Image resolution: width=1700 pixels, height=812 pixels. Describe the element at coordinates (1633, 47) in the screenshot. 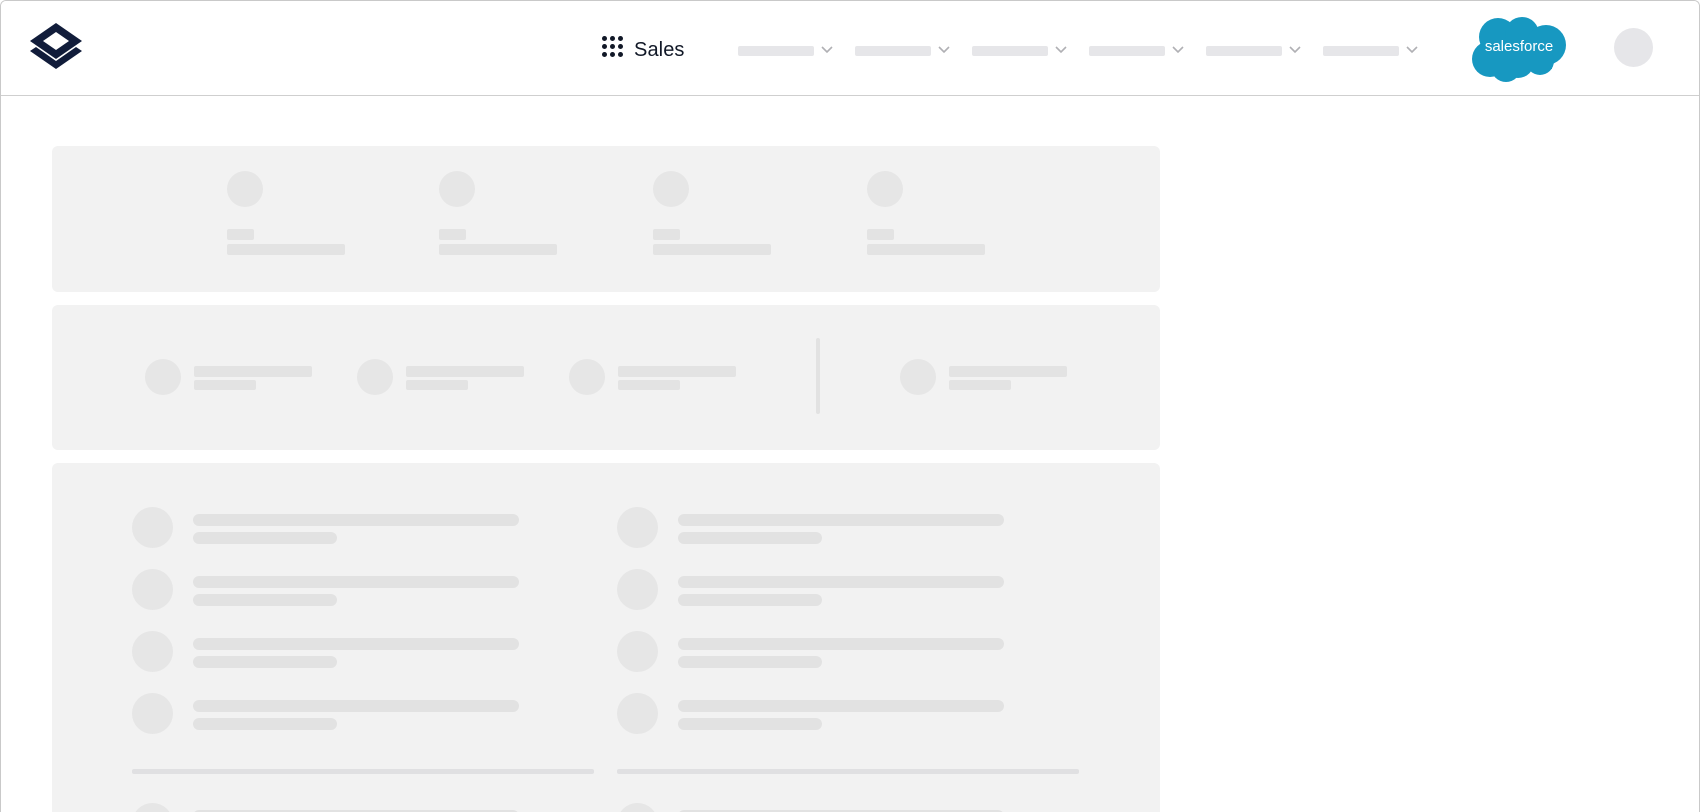

I see `user-avatar` at that location.